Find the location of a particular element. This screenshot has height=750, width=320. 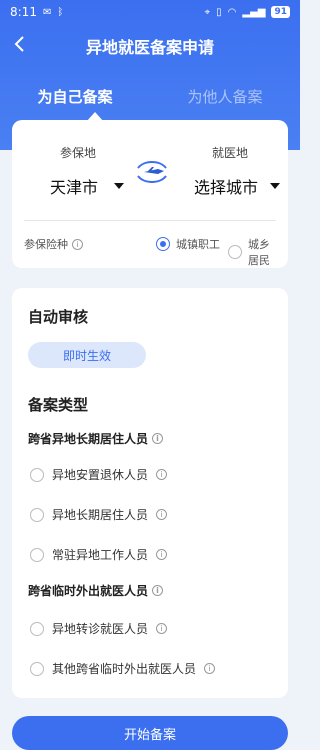

group-long-term: 跨省异地长期居住人员 i is located at coordinates (96, 438).